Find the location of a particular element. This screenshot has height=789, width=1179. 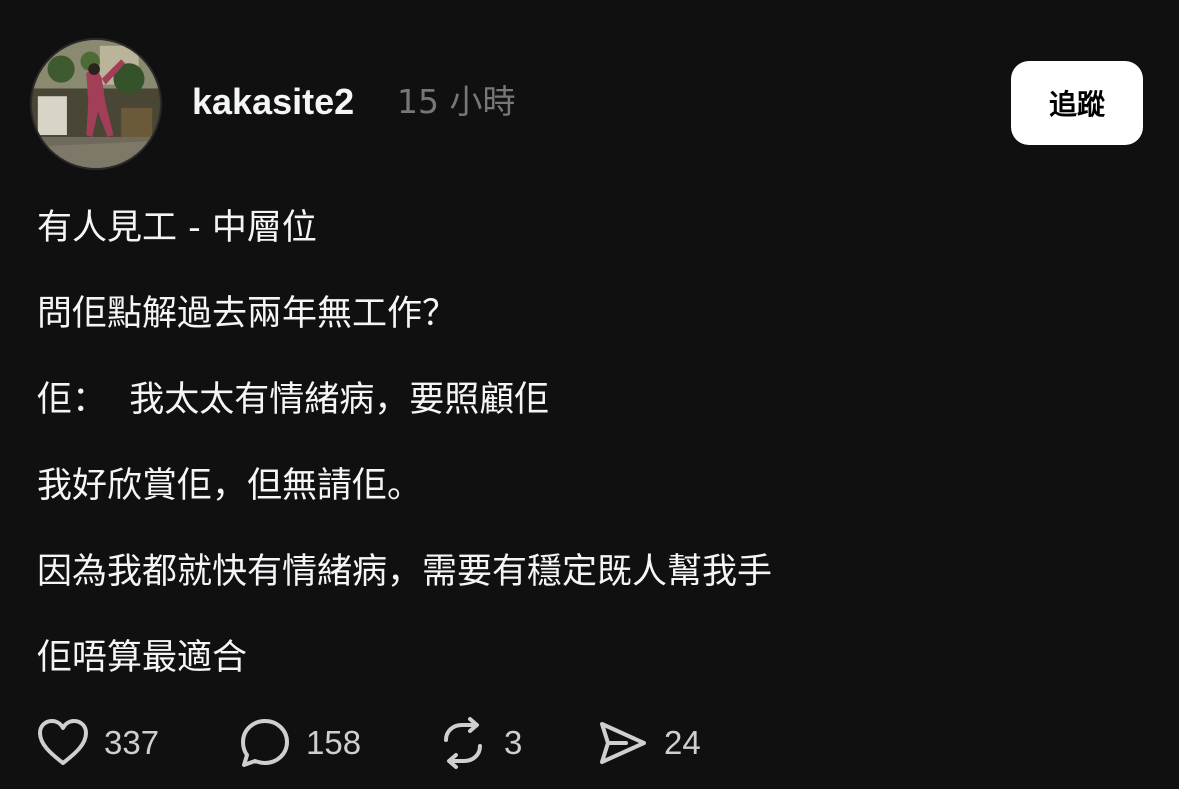

share-button: 24 is located at coordinates (648, 743).